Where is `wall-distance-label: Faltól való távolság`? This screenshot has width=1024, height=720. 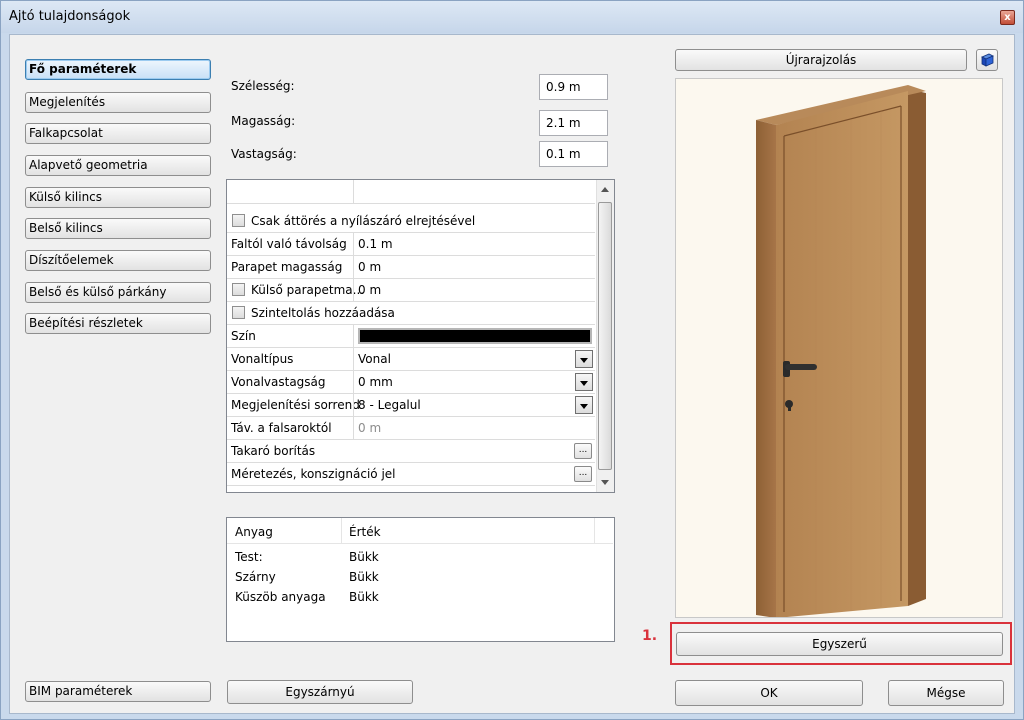
wall-distance-label: Faltól való távolság is located at coordinates (289, 244).